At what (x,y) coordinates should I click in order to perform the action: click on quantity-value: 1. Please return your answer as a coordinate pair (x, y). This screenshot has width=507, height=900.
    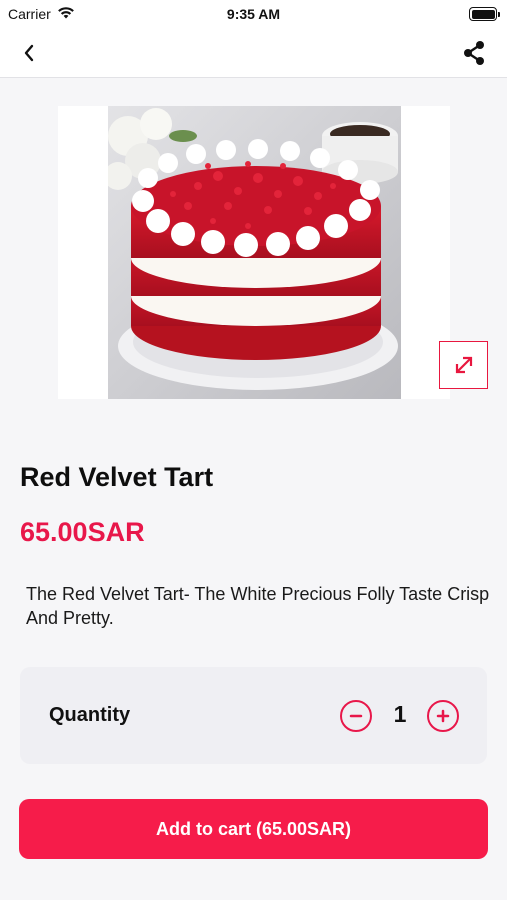
    Looking at the image, I should click on (400, 714).